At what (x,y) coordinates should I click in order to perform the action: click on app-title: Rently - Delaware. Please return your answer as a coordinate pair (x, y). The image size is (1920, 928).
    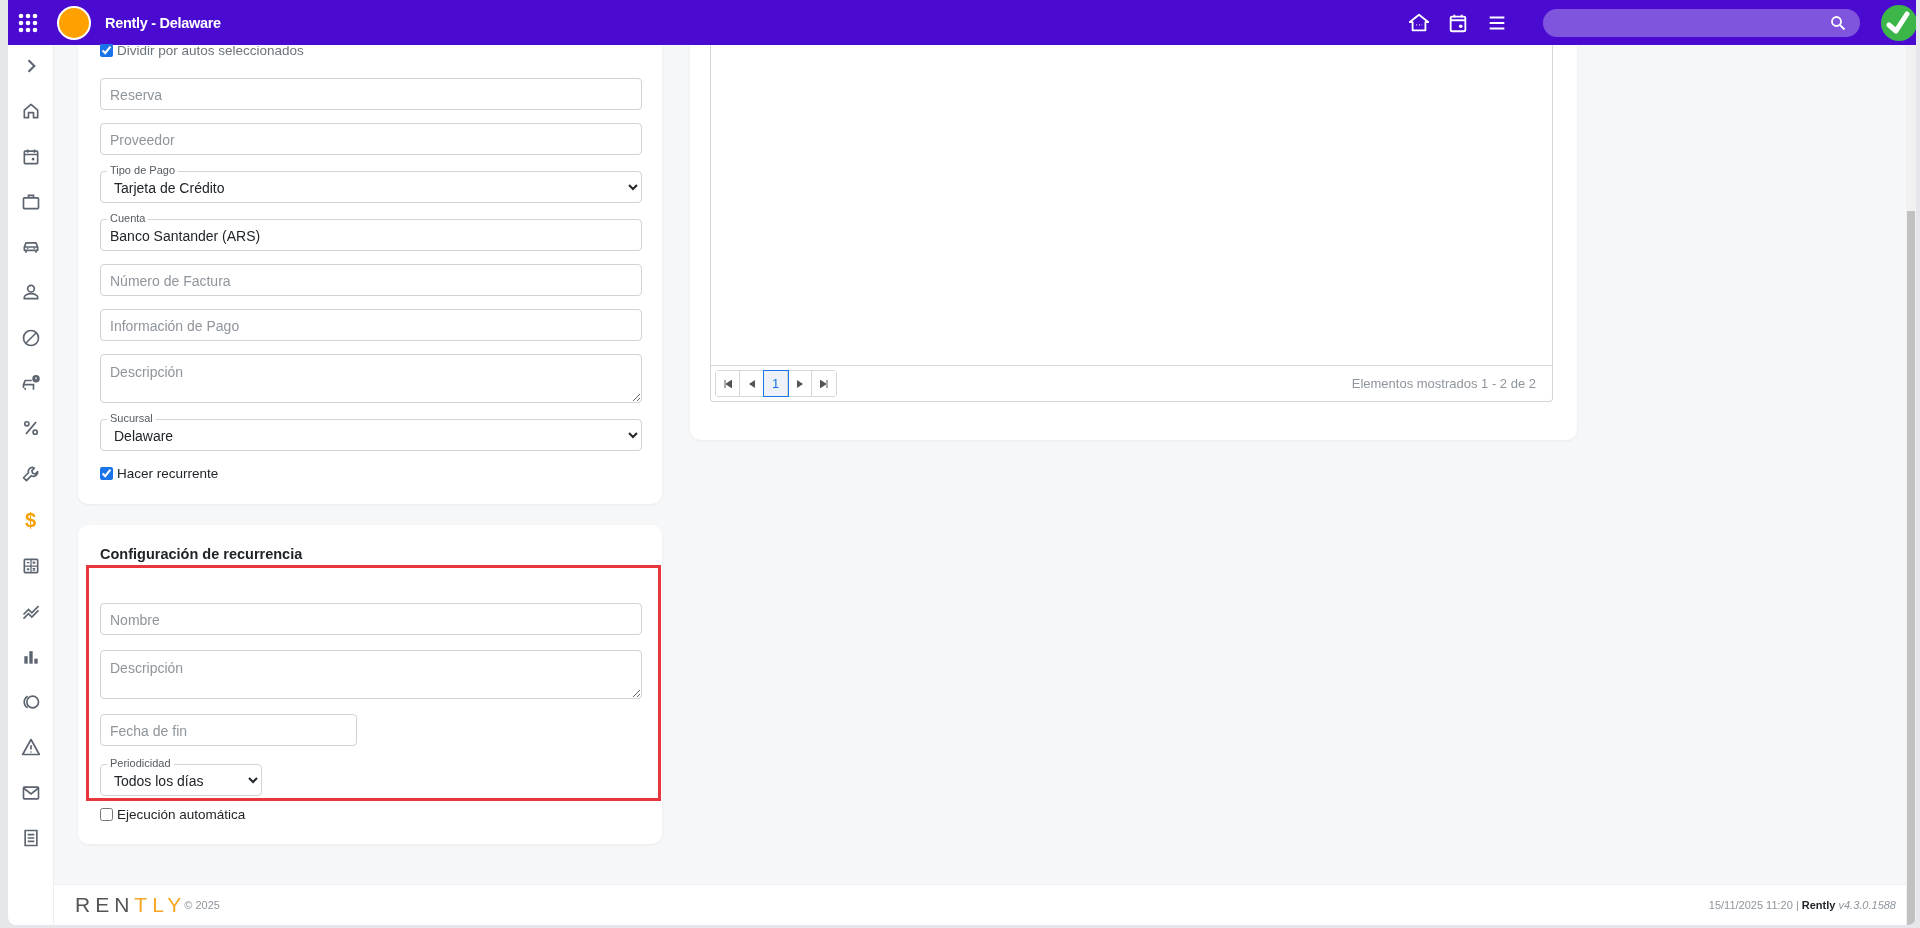
    Looking at the image, I should click on (163, 22).